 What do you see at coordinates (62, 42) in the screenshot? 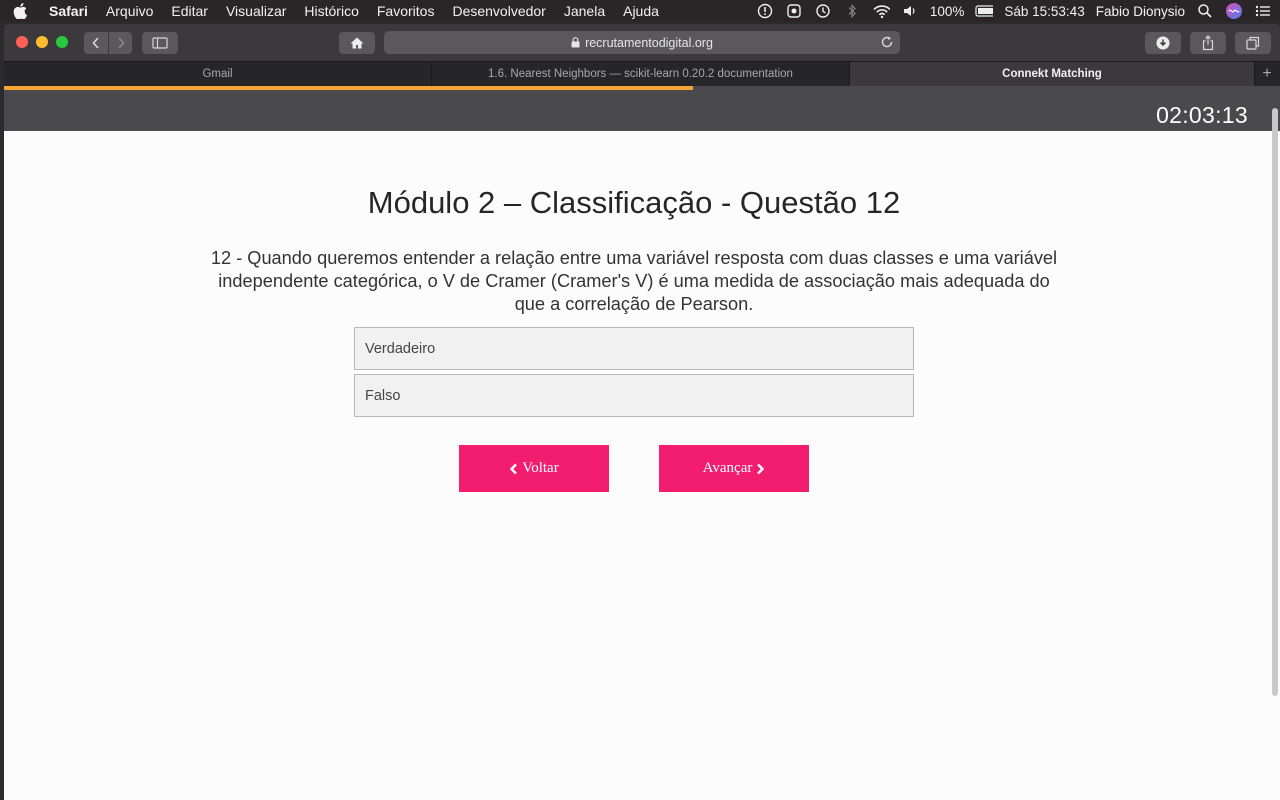
I see `fullscreen-window-button` at bounding box center [62, 42].